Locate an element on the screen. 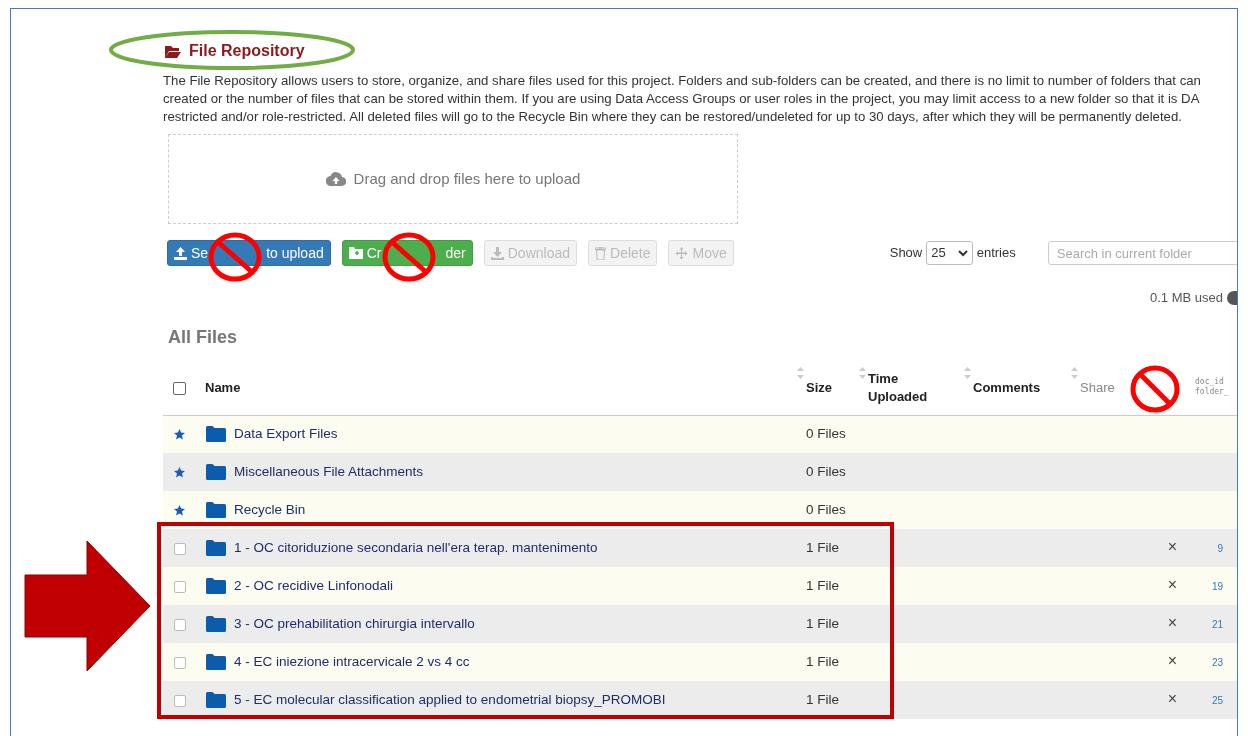 The image size is (1248, 736). doc-id-link: 25 is located at coordinates (1217, 701).